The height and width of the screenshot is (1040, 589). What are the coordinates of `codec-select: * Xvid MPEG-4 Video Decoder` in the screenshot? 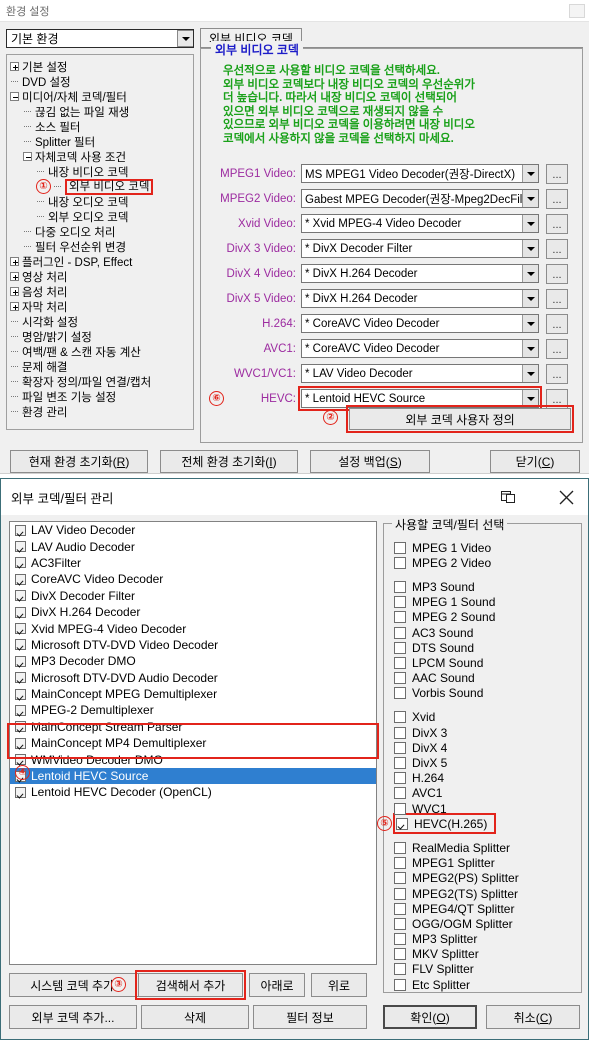 It's located at (420, 223).